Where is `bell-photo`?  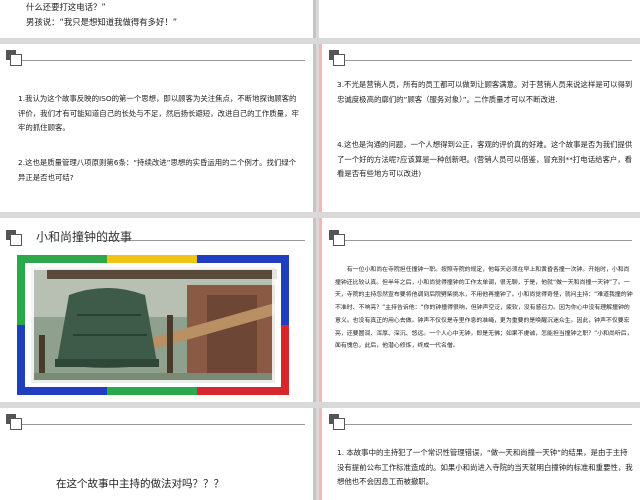
bell-photo is located at coordinates (153, 325).